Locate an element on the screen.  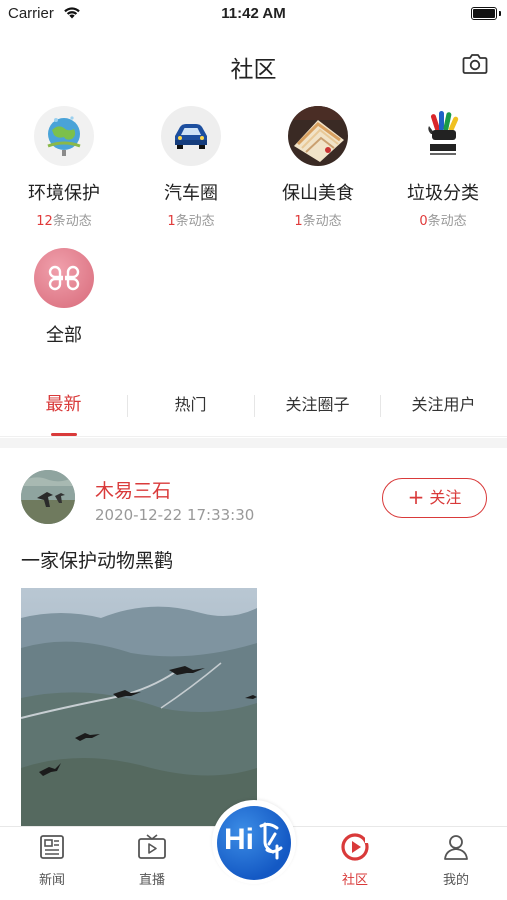
tabbar-item-me: 我的 is located at coordinates (456, 860).